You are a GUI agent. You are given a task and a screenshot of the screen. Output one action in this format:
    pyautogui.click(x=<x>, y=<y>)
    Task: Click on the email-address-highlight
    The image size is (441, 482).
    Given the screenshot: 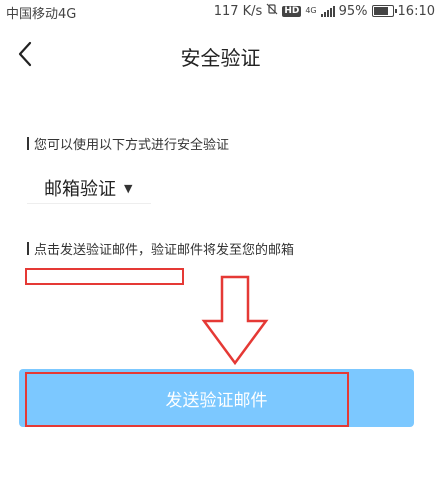 What is the action you would take?
    pyautogui.click(x=104, y=276)
    